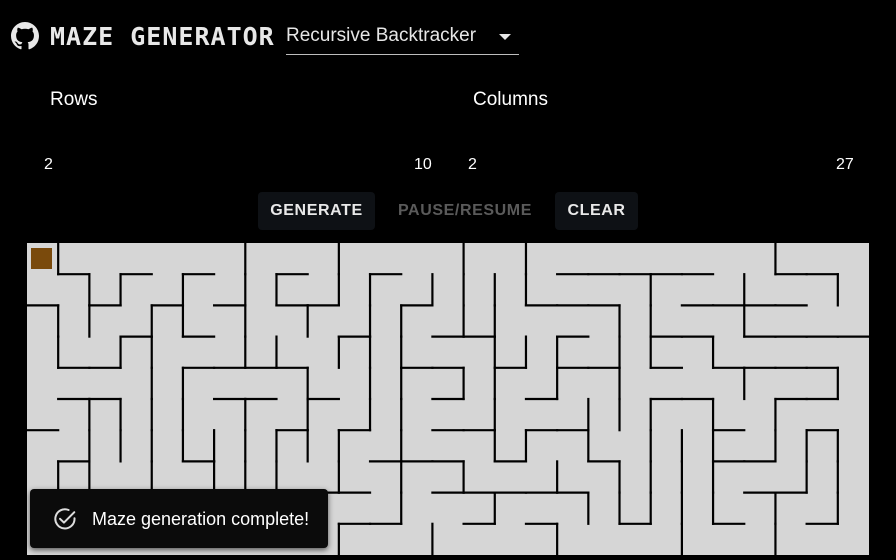 The image size is (896, 560). What do you see at coordinates (48, 164) in the screenshot?
I see `rows-min: 2` at bounding box center [48, 164].